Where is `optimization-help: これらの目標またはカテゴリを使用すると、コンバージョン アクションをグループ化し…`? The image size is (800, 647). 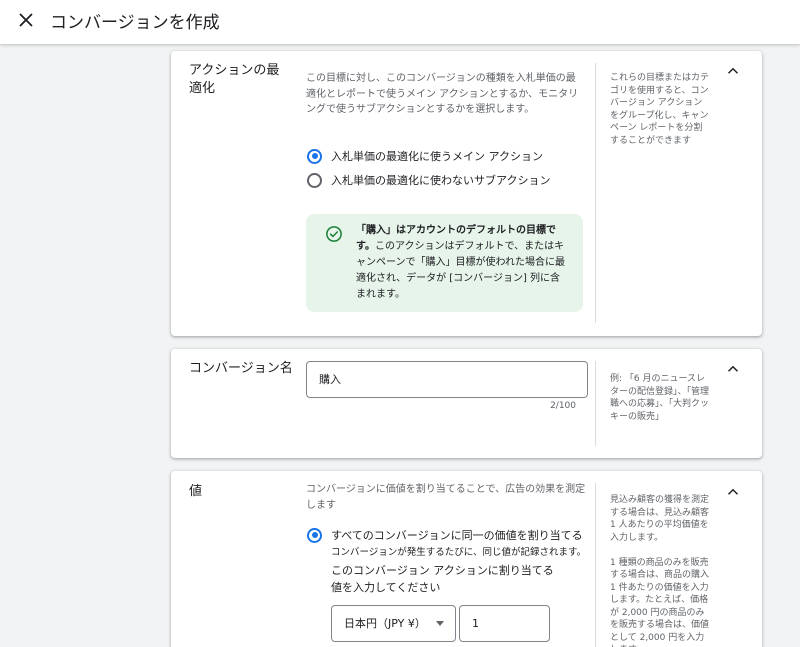
optimization-help: これらの目標またはカテゴリを使用すると、コンバージョン アクションをグループ化し… is located at coordinates (660, 109).